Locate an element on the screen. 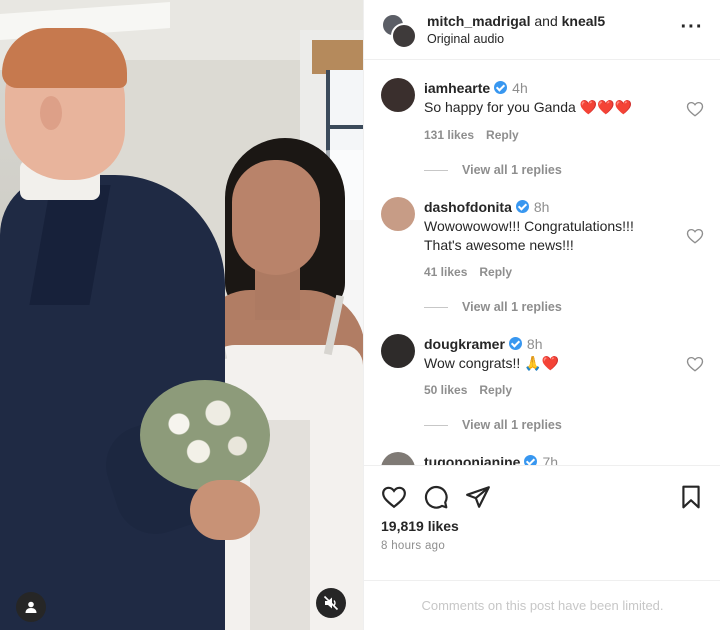  comment-username: dashofdonita 8h is located at coordinates (486, 207).